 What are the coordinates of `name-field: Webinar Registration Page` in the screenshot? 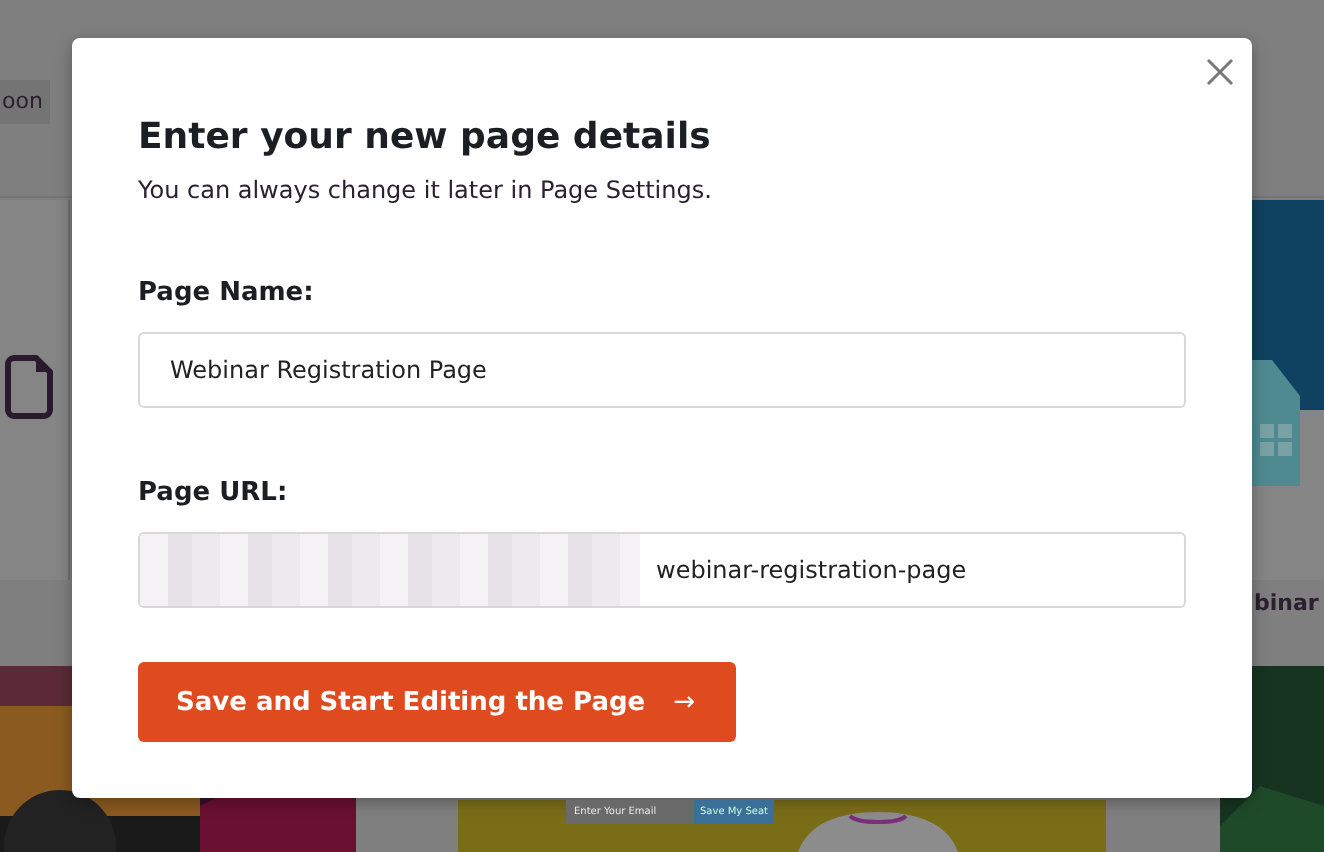 It's located at (662, 370).